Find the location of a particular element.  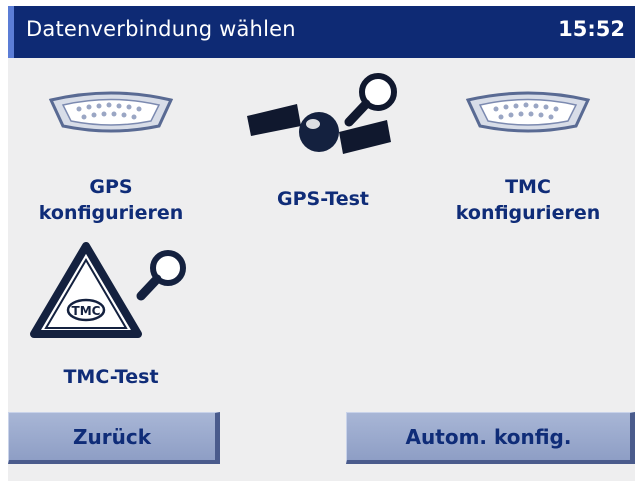

tmc-sign-search-icon: TMC is located at coordinates (111, 292).